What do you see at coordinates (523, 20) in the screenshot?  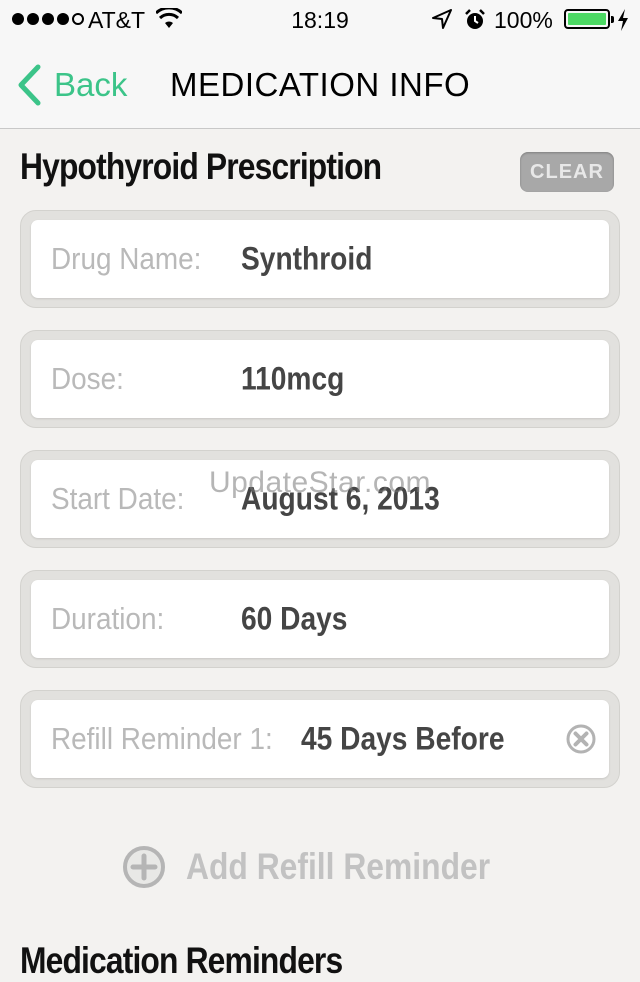 I see `battery-percentage: 100%` at bounding box center [523, 20].